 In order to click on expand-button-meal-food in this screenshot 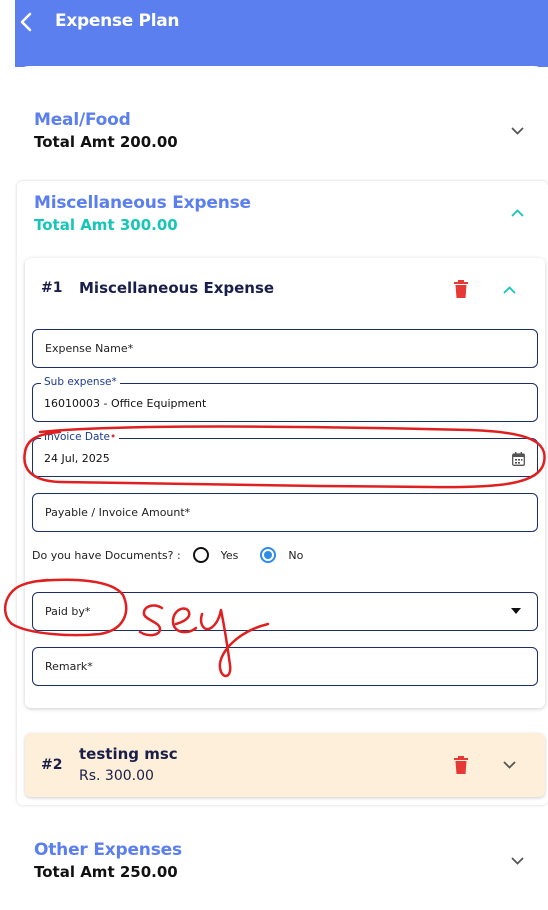, I will do `click(517, 131)`.